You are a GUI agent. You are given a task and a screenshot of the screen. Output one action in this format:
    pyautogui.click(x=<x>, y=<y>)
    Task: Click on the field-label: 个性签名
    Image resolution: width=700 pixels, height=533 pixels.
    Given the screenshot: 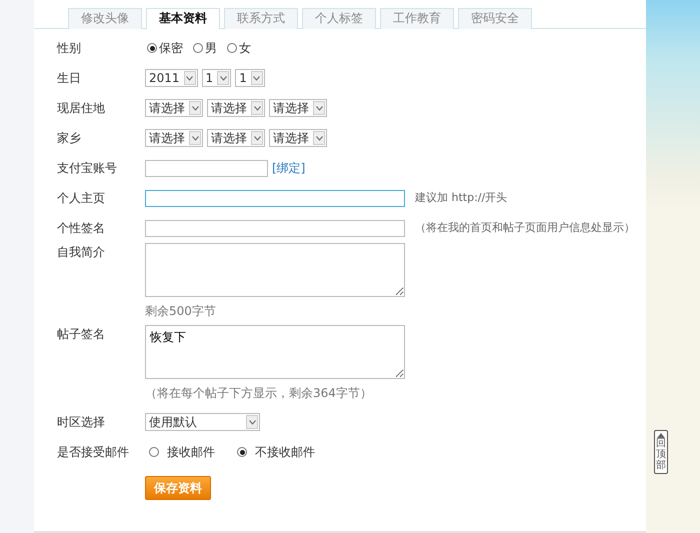 What is the action you would take?
    pyautogui.click(x=81, y=228)
    